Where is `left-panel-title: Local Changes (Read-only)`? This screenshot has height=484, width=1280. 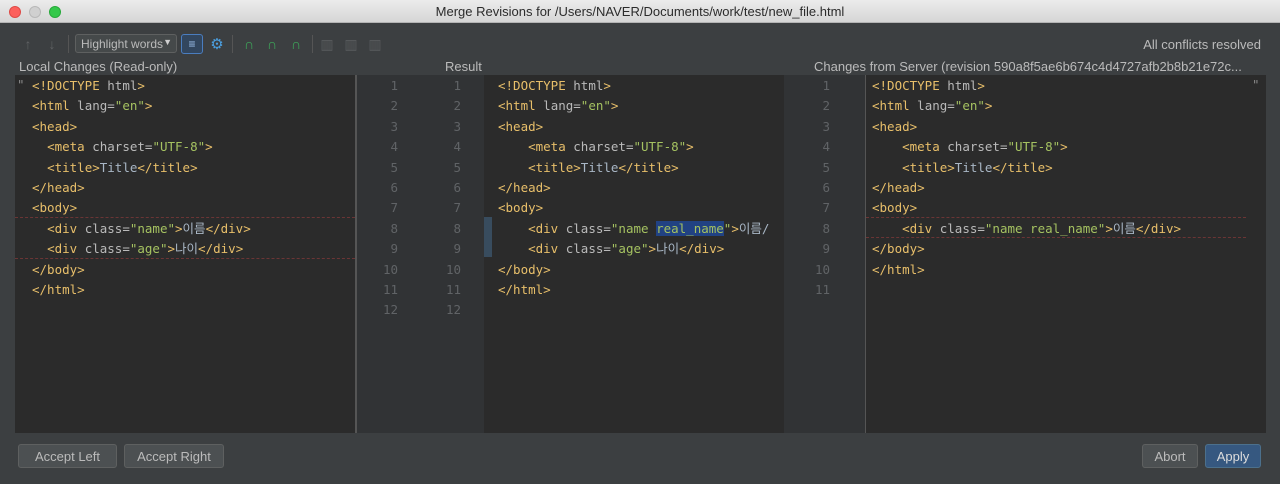
left-panel-title: Local Changes (Read-only) is located at coordinates (98, 66).